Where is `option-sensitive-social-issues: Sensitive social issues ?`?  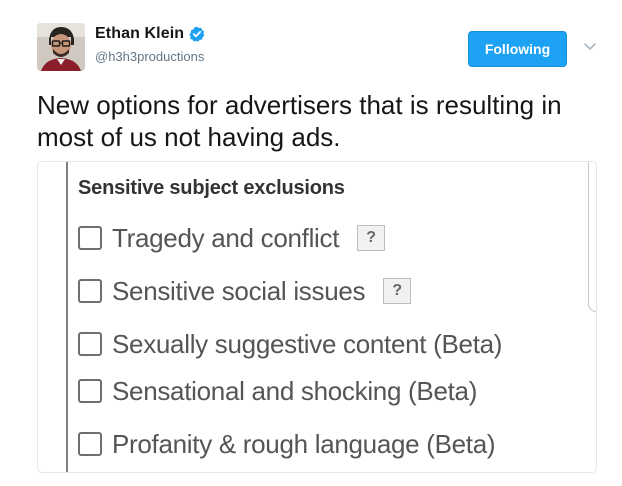 option-sensitive-social-issues: Sensitive social issues ? is located at coordinates (245, 291).